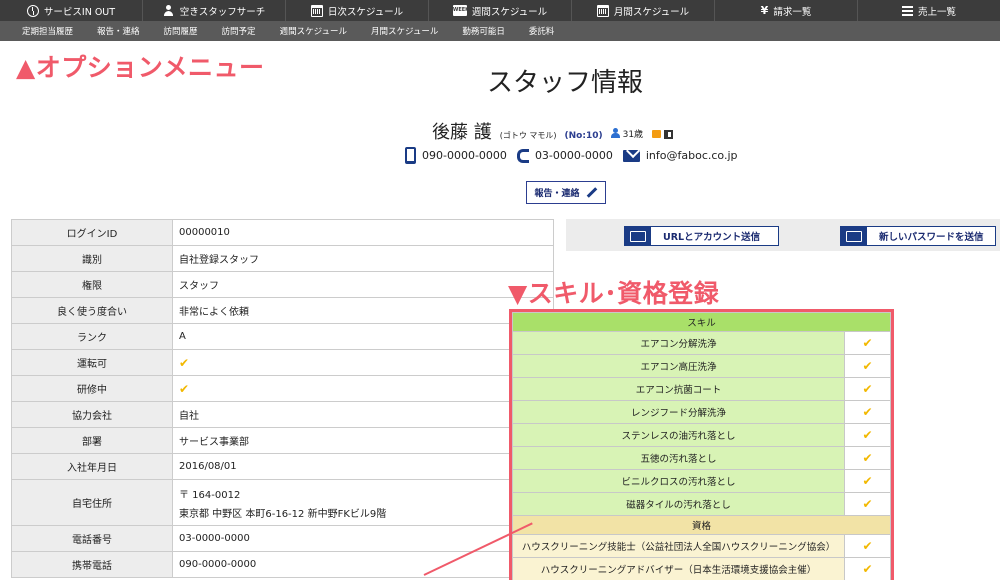 This screenshot has height=580, width=1000. I want to click on staff-field-value: 〒 164-0012 東京都 中野区 本町6-16-12 新中野FKビル9階, so click(363, 502).